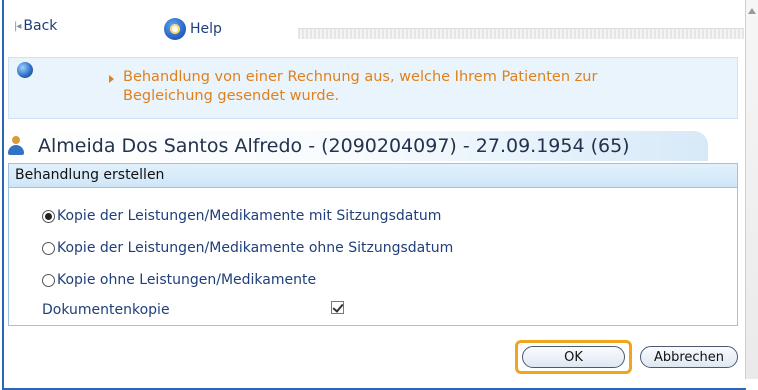 The width and height of the screenshot is (758, 390). I want to click on document-copy-label: Dokumentenkopie, so click(106, 310).